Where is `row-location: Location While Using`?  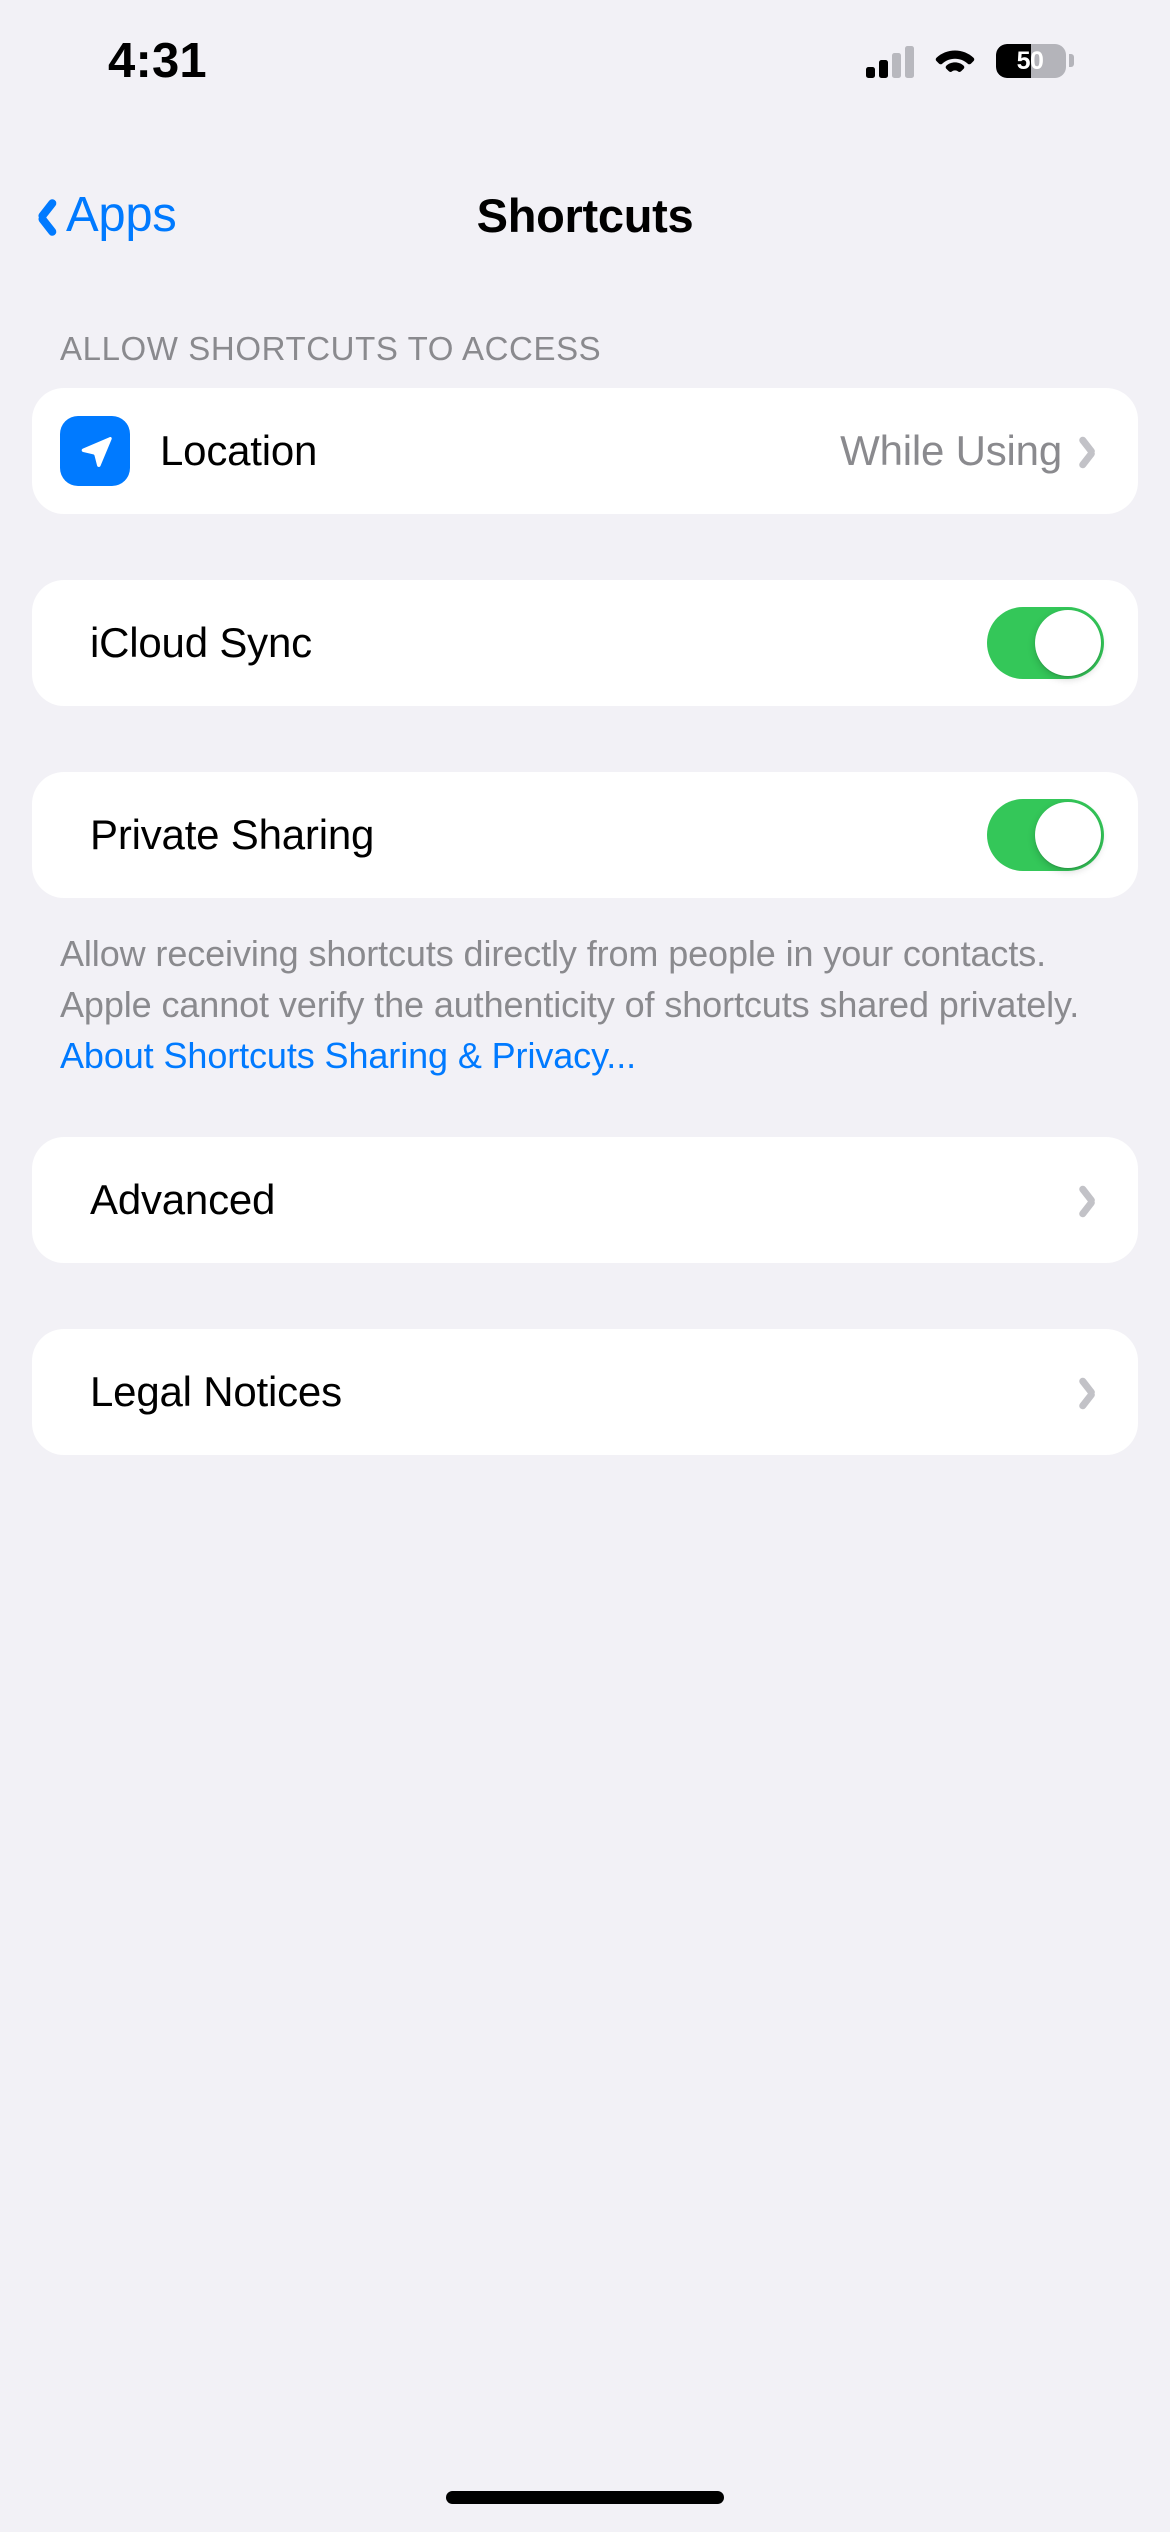
row-location: Location While Using is located at coordinates (585, 451).